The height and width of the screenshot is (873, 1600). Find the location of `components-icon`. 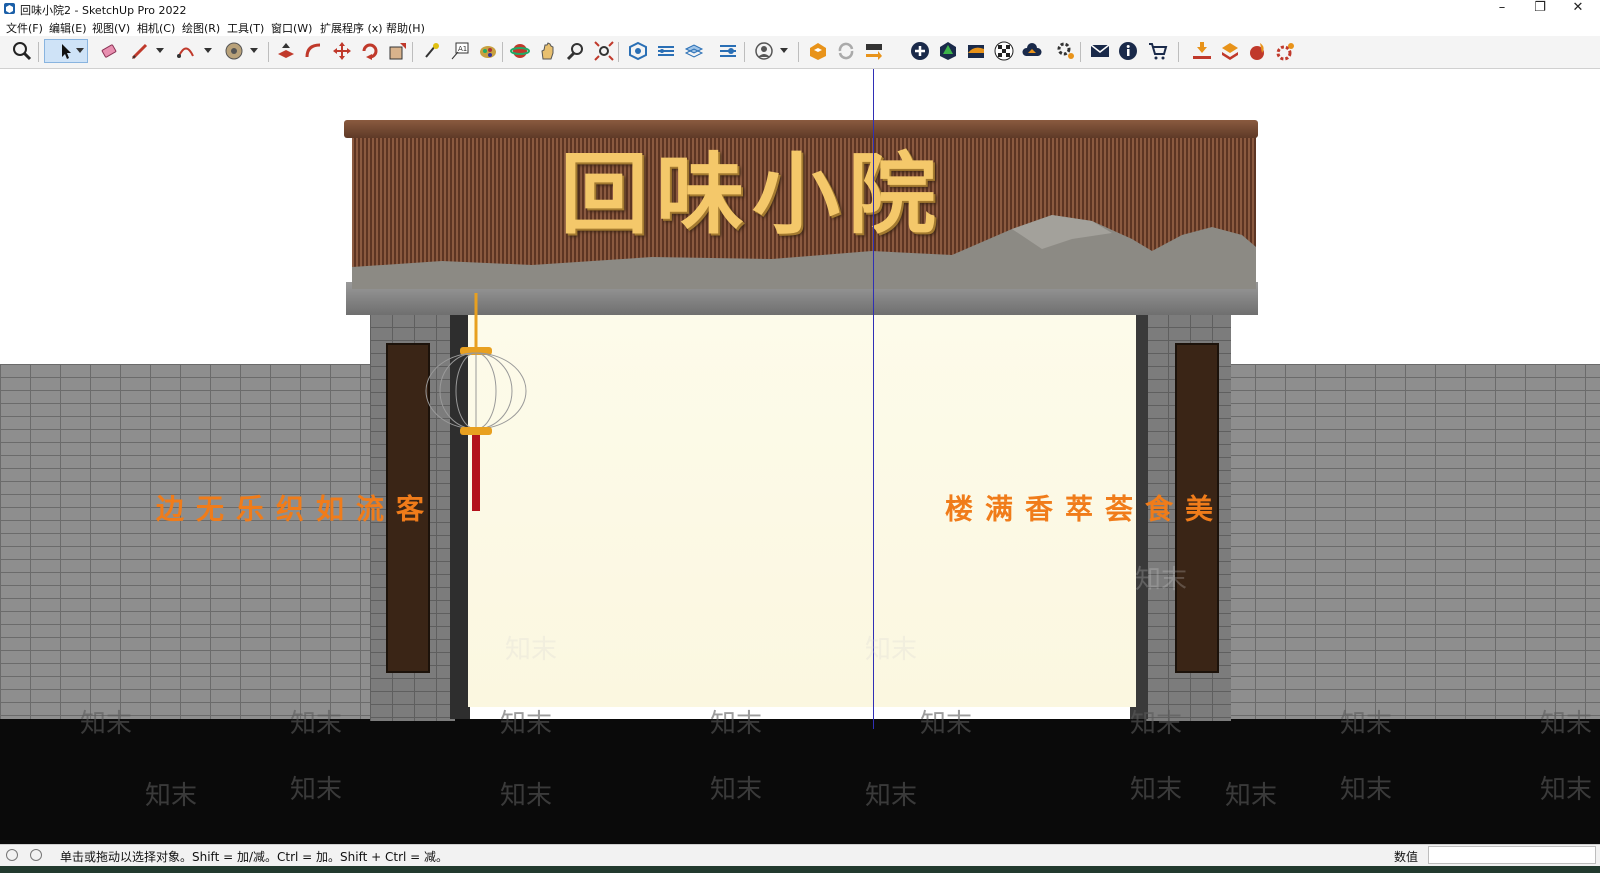

components-icon is located at coordinates (728, 51).